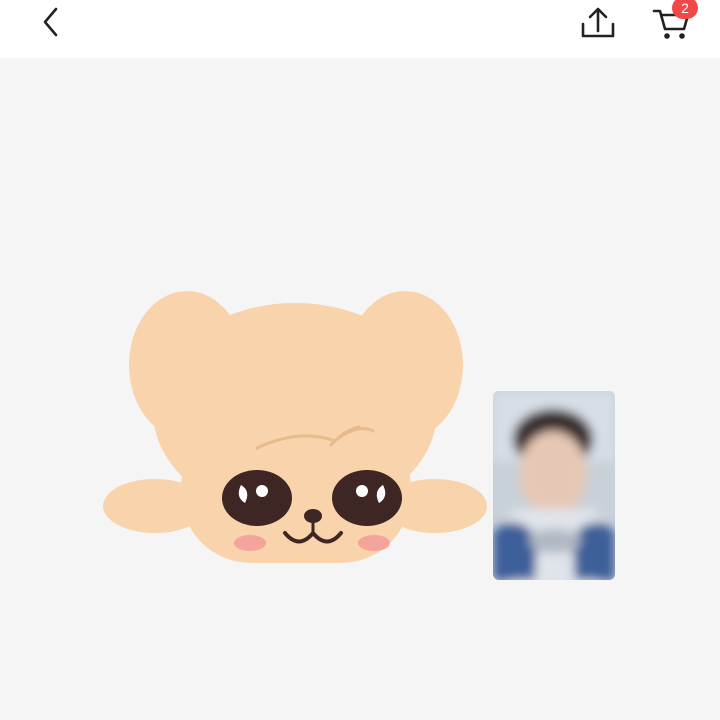 Image resolution: width=720 pixels, height=720 pixels. I want to click on share-upload-icon, so click(598, 22).